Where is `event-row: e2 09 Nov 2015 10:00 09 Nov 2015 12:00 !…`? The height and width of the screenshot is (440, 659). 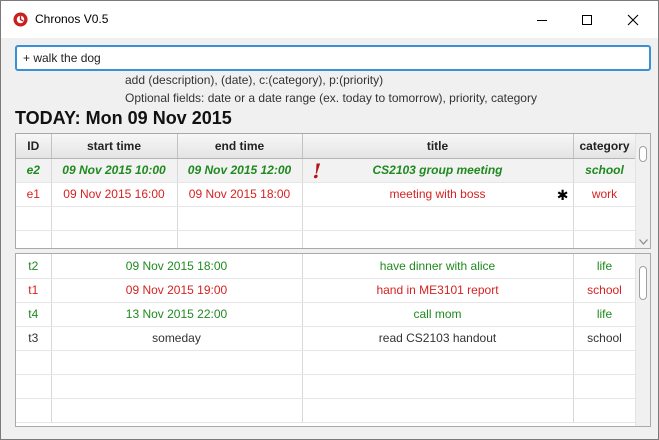
event-row: e2 09 Nov 2015 10:00 09 Nov 2015 12:00 !… is located at coordinates (326, 170).